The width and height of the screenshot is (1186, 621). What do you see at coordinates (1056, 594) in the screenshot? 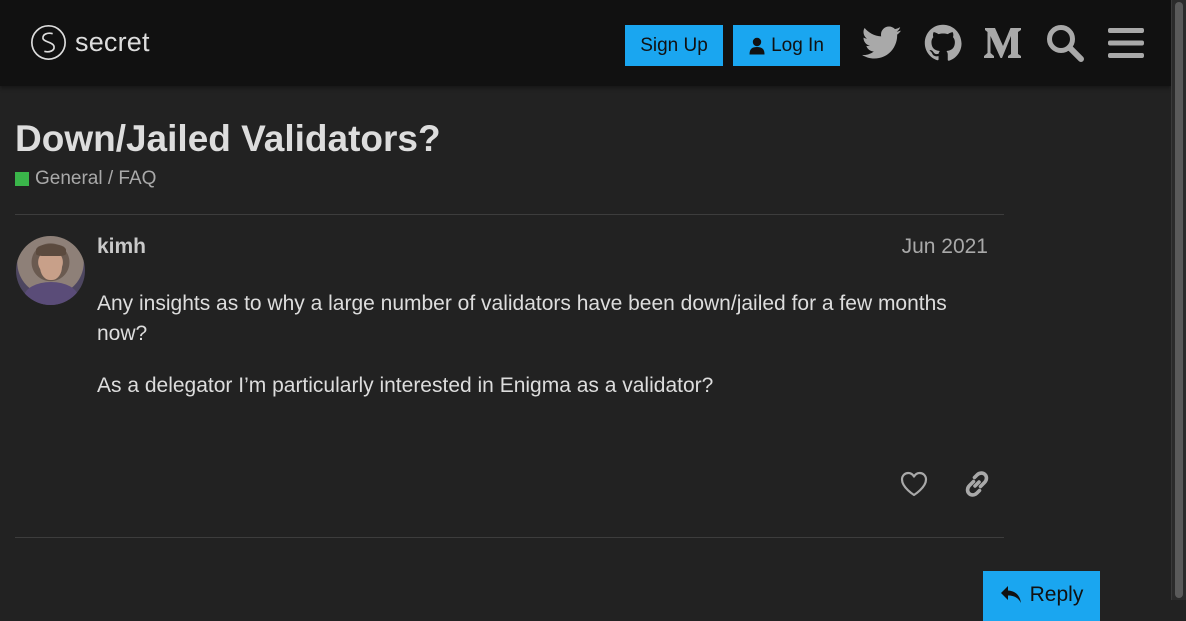
I see `reply-label: Reply` at bounding box center [1056, 594].